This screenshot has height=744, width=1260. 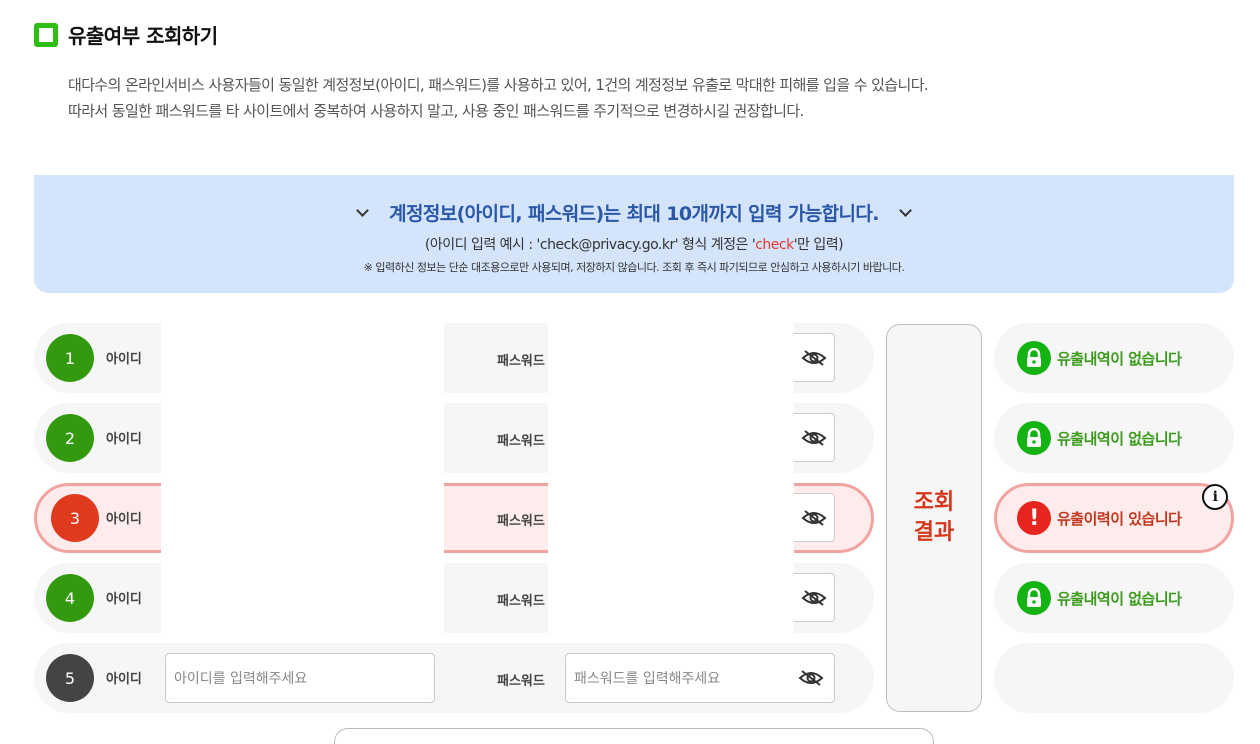 What do you see at coordinates (46, 34) in the screenshot?
I see `square-bullet-icon` at bounding box center [46, 34].